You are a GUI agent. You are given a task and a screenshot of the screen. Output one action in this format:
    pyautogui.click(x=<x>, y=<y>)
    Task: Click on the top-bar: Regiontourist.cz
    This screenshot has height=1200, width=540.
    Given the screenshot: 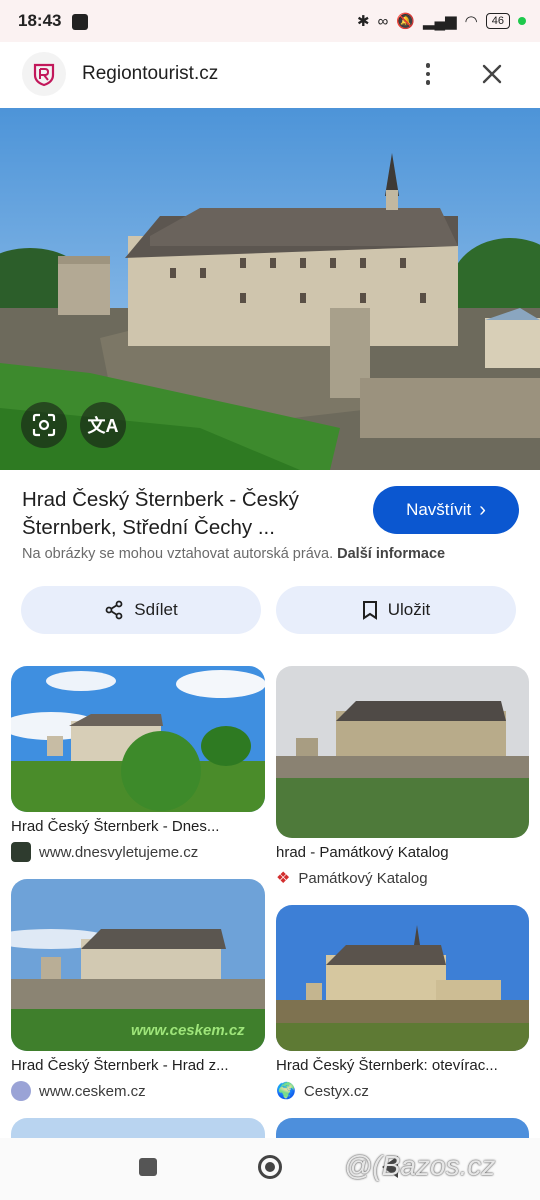 What is the action you would take?
    pyautogui.click(x=270, y=75)
    